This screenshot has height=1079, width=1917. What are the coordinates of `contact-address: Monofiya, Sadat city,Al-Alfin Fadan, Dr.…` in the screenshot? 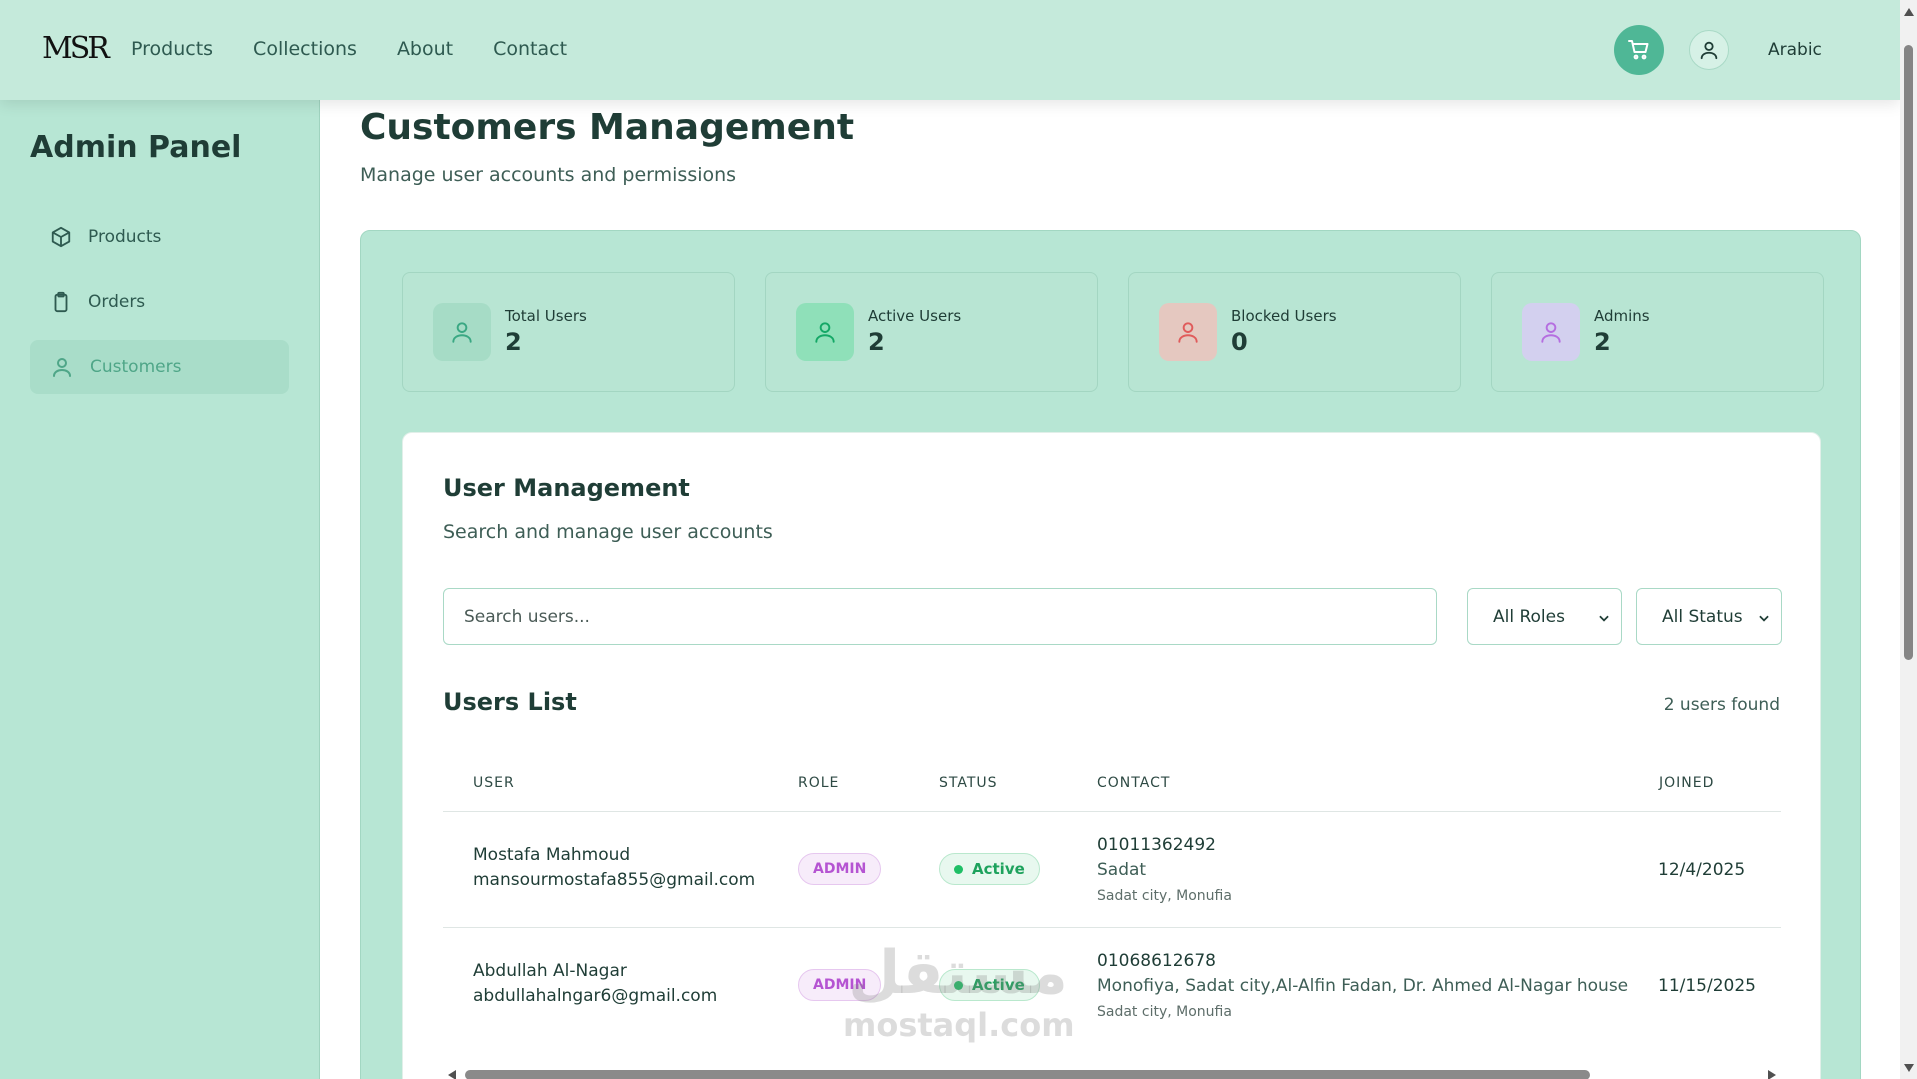 It's located at (1363, 986).